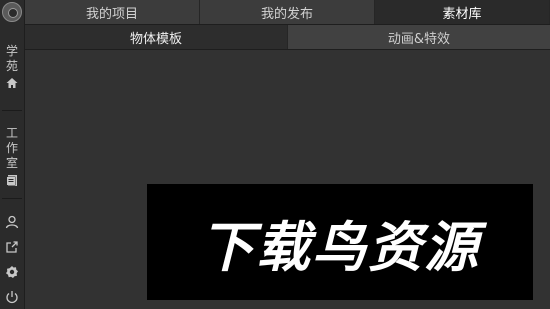 This screenshot has width=550, height=309. I want to click on sidebar-item-account, so click(12, 222).